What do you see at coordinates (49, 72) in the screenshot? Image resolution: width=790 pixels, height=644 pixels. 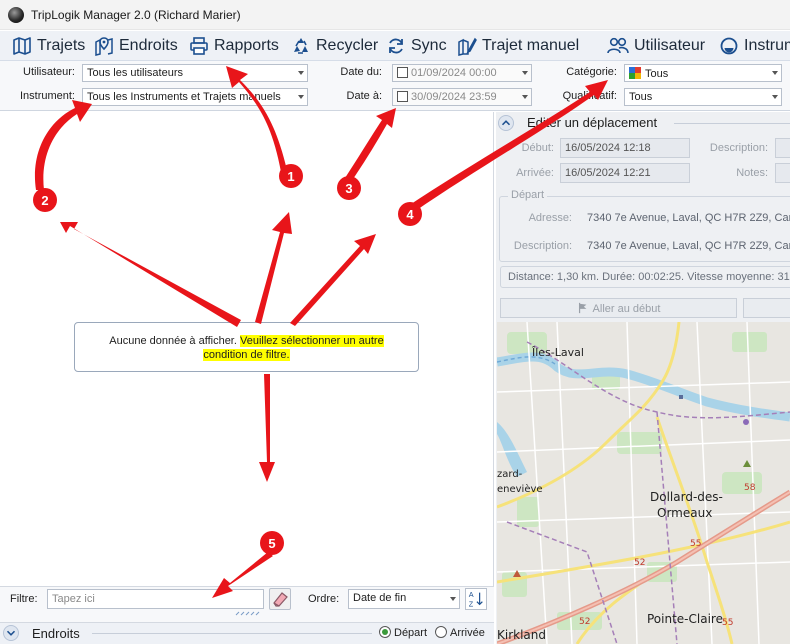 I see `user-filter-label: Utilisateur:` at bounding box center [49, 72].